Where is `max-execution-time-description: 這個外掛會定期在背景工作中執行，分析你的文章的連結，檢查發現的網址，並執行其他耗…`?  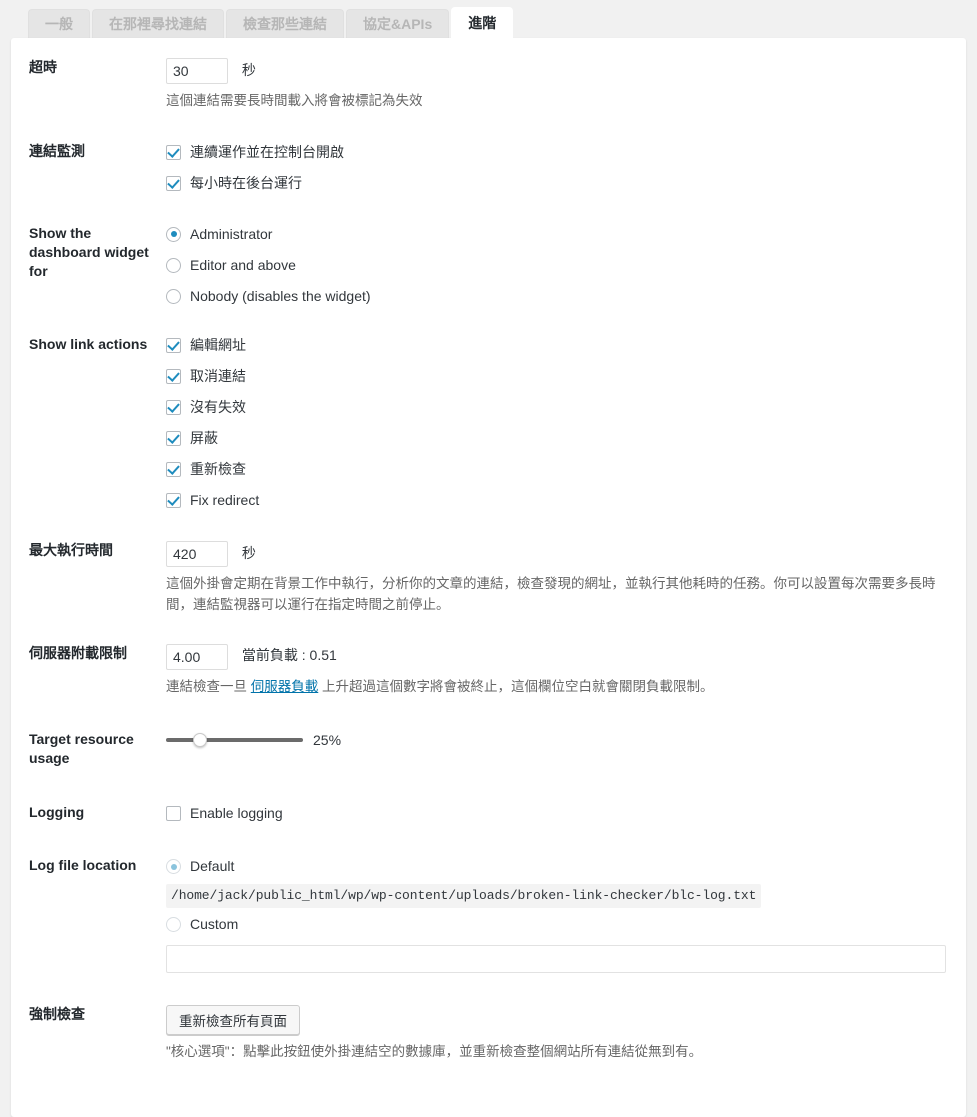 max-execution-time-description: 這個外掛會定期在背景工作中執行，分析你的文章的連結，檢查發現的網址，並執行其他耗… is located at coordinates (551, 593).